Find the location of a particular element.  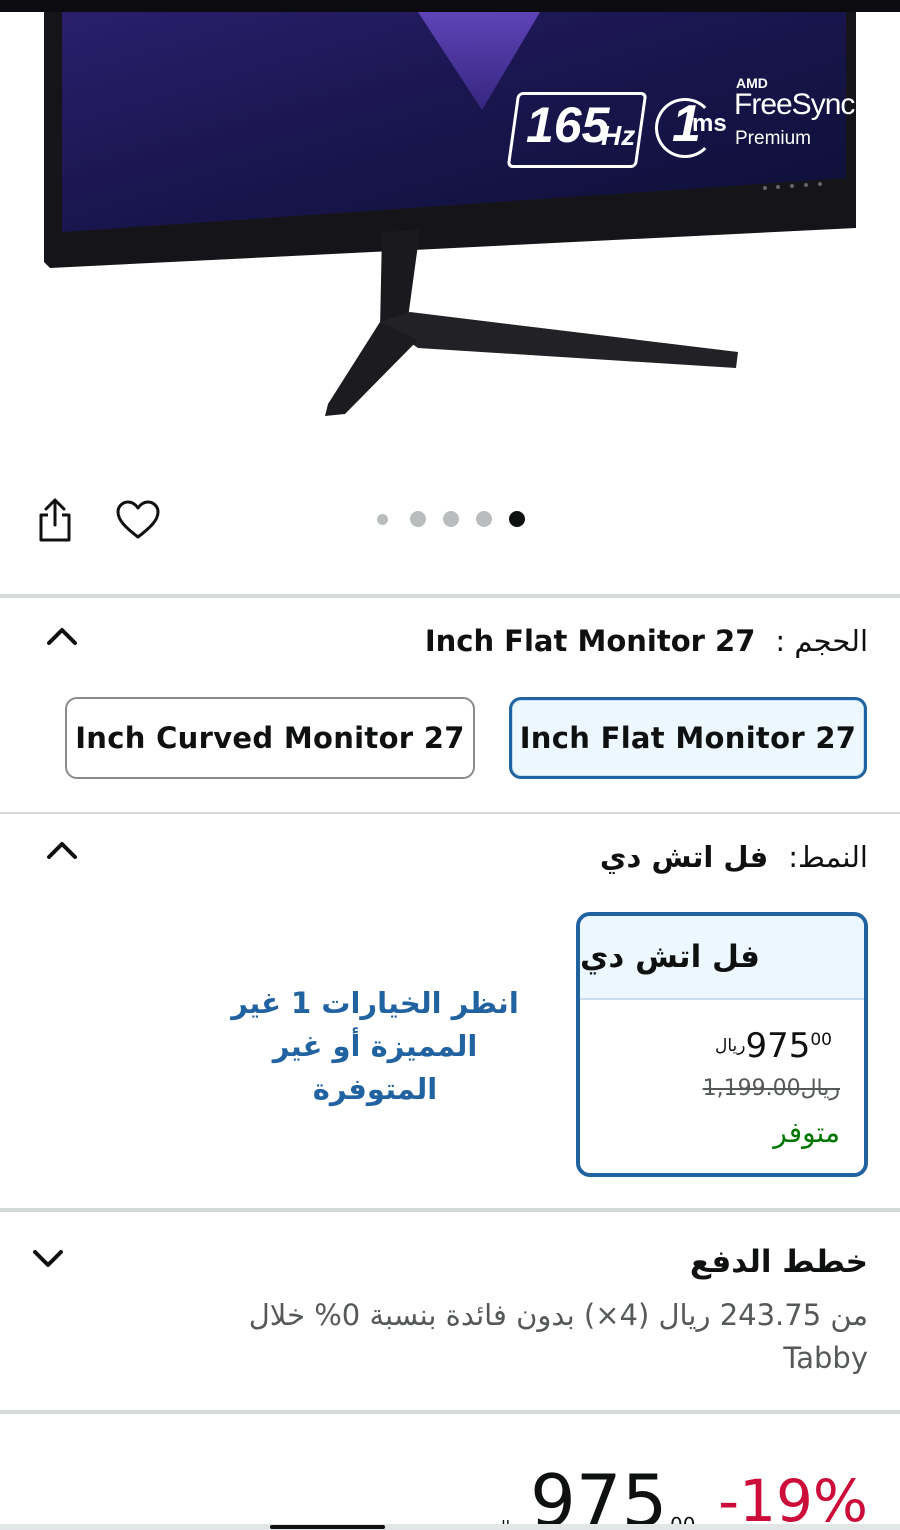

price-currency: ريال is located at coordinates (730, 1046).